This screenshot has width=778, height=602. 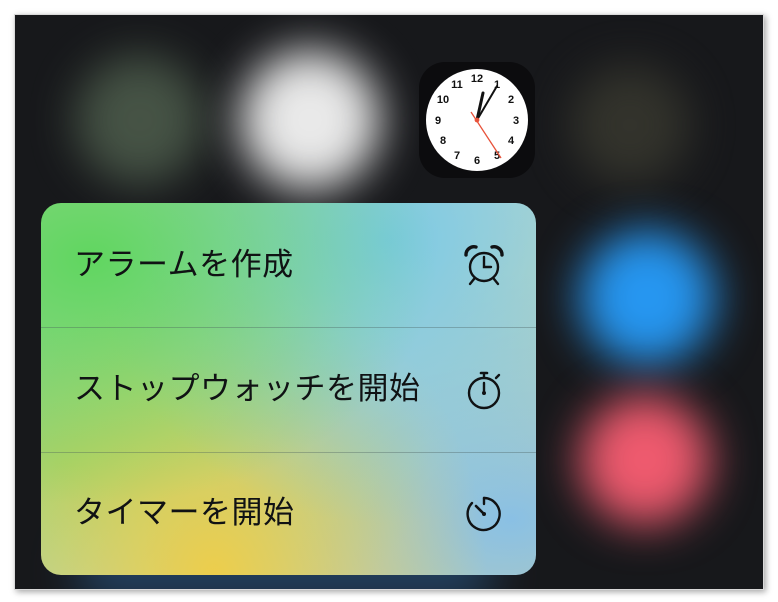 What do you see at coordinates (184, 264) in the screenshot?
I see `action-label: アラームを作成` at bounding box center [184, 264].